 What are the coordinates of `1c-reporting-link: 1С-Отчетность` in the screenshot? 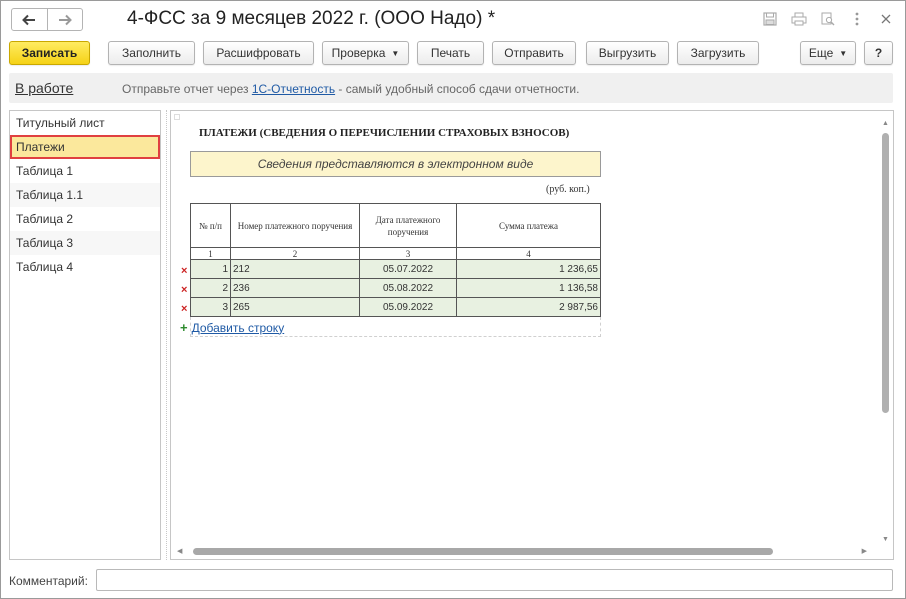 It's located at (293, 89).